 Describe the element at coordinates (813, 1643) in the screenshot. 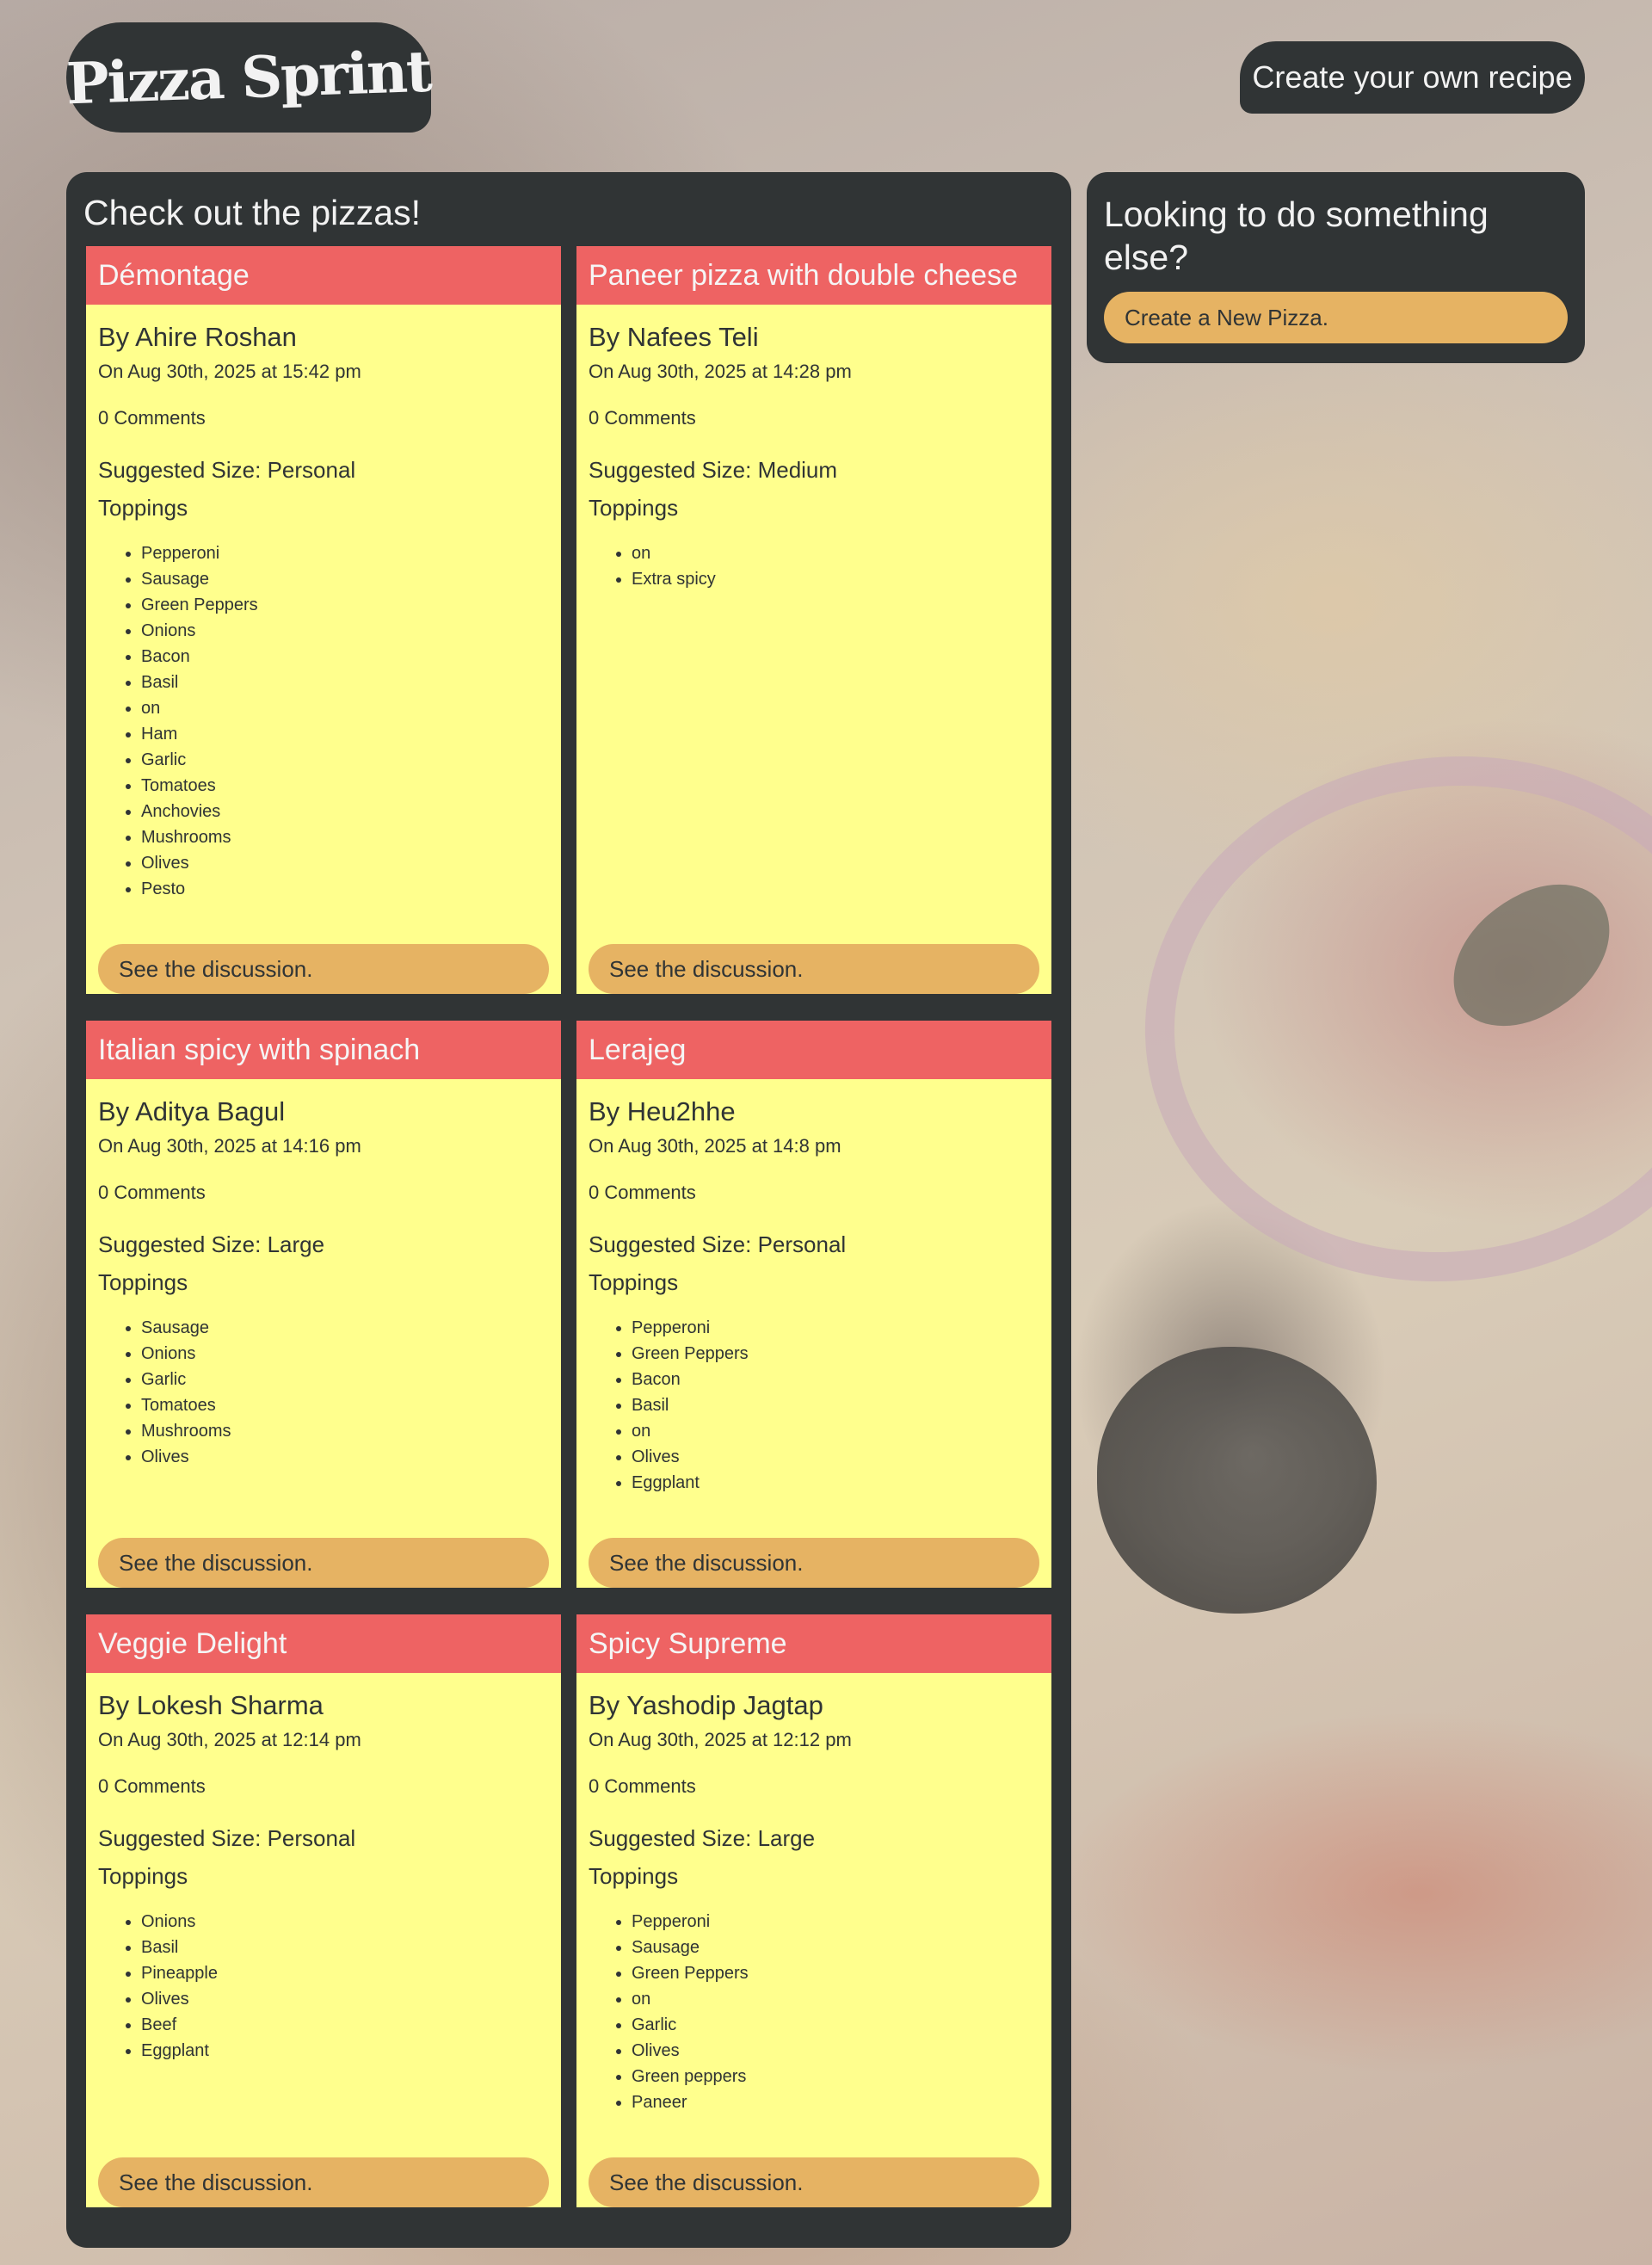

I see `pizza-name: Spicy Supreme` at that location.